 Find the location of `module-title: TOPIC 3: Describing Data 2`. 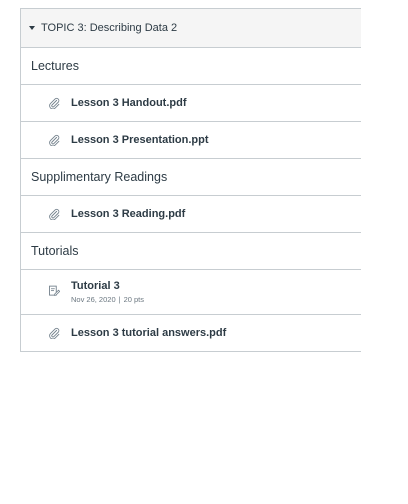

module-title: TOPIC 3: Describing Data 2 is located at coordinates (109, 28).